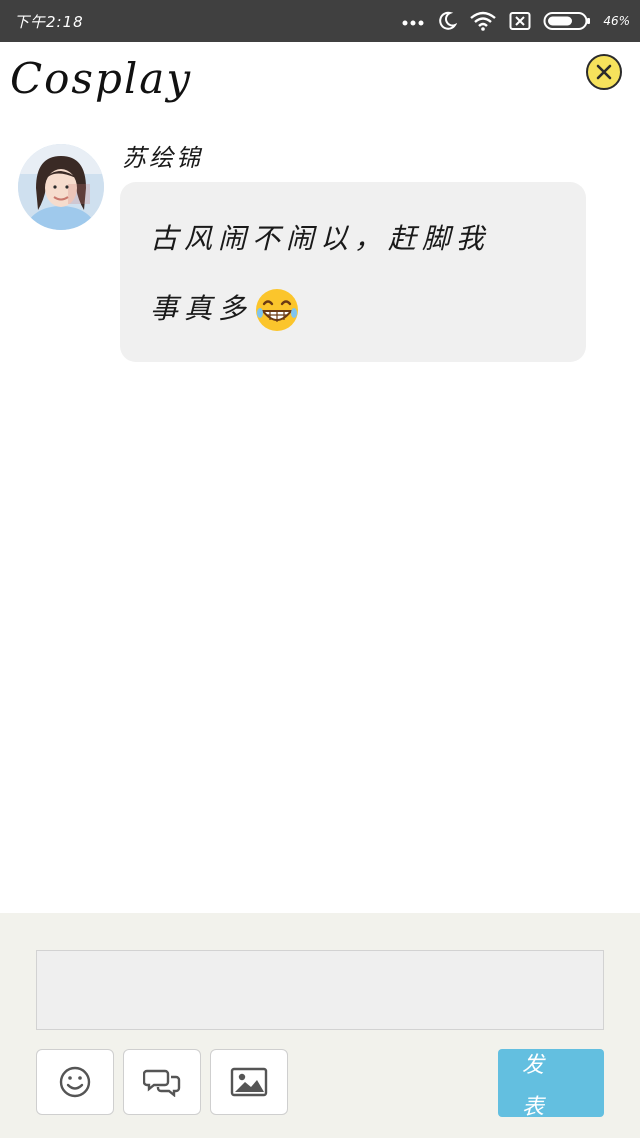 The width and height of the screenshot is (640, 1138). What do you see at coordinates (567, 21) in the screenshot?
I see `battery-icon` at bounding box center [567, 21].